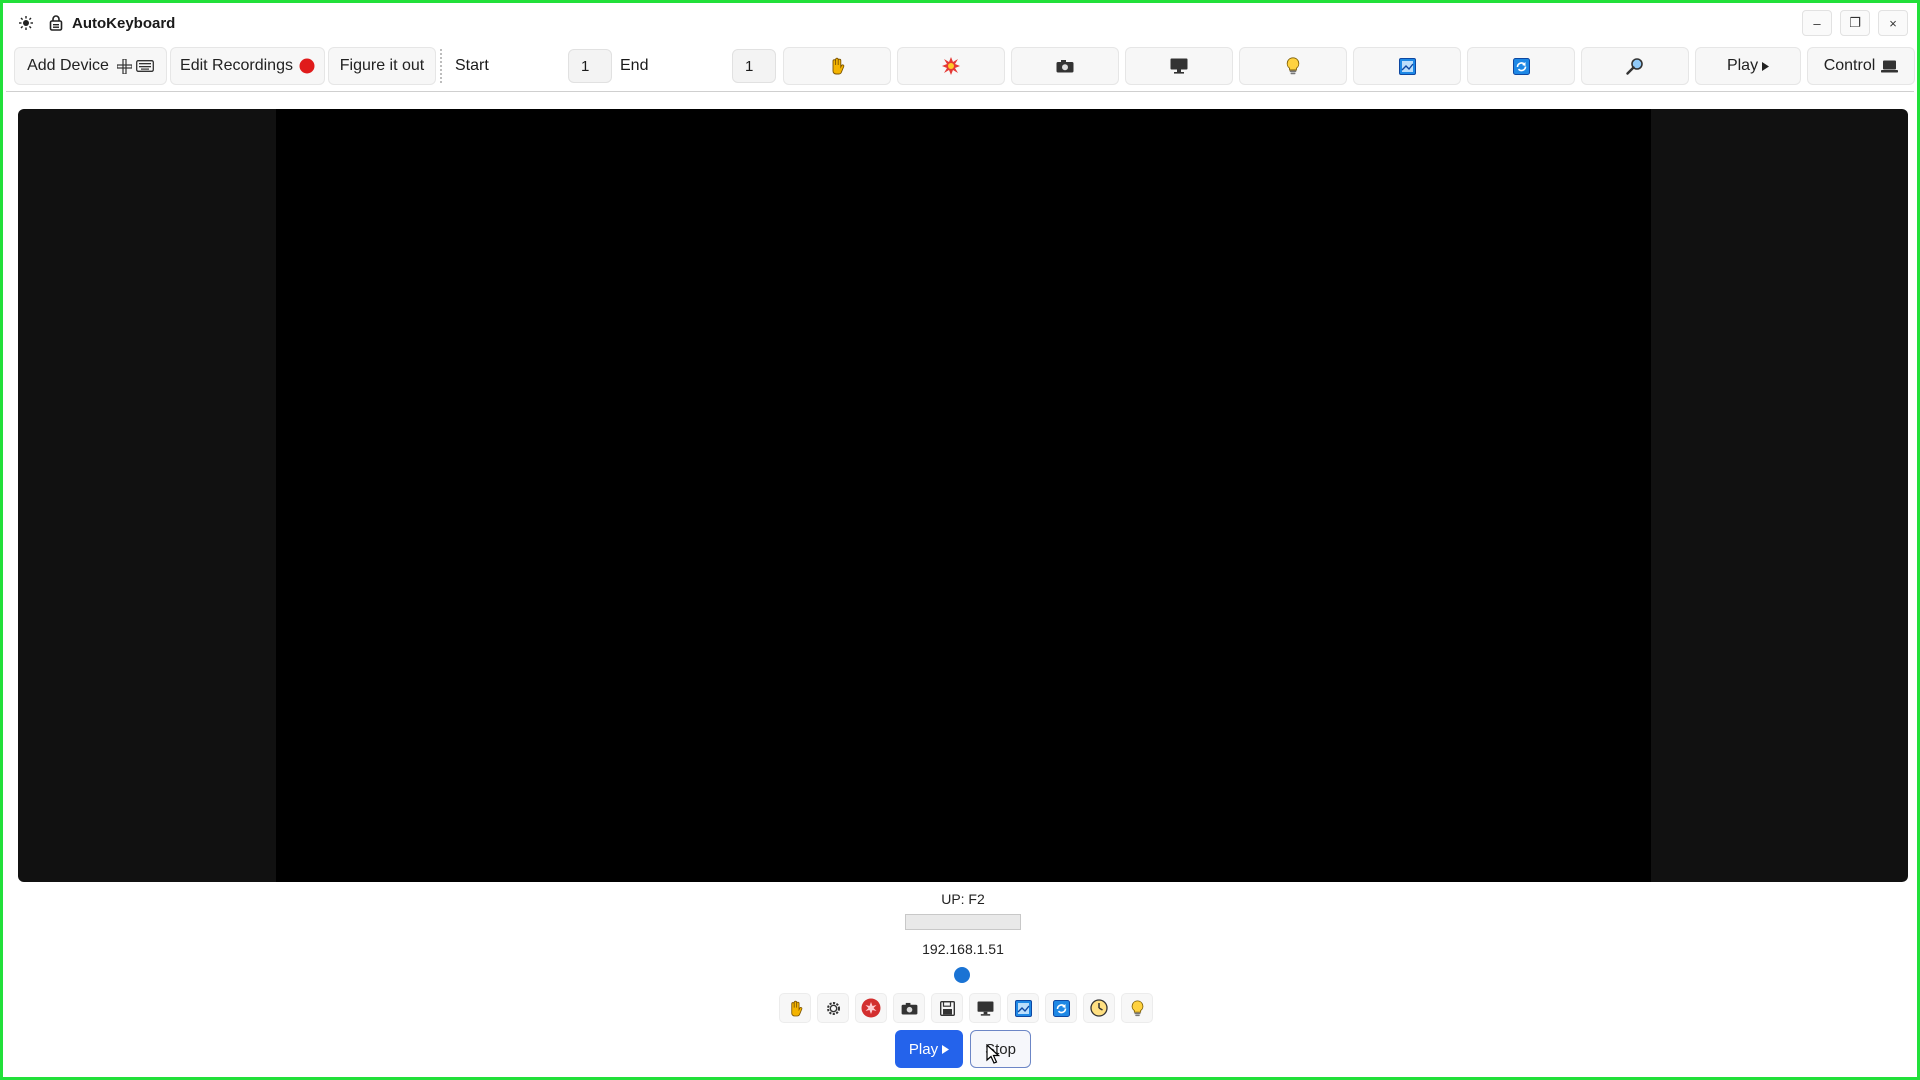 The width and height of the screenshot is (1920, 1080). What do you see at coordinates (749, 66) in the screenshot?
I see `end-value: 1` at bounding box center [749, 66].